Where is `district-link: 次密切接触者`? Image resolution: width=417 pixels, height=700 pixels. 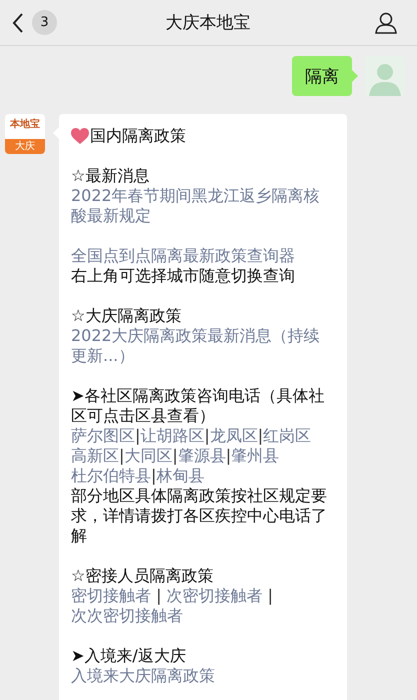 district-link: 次密切接触者 is located at coordinates (214, 595).